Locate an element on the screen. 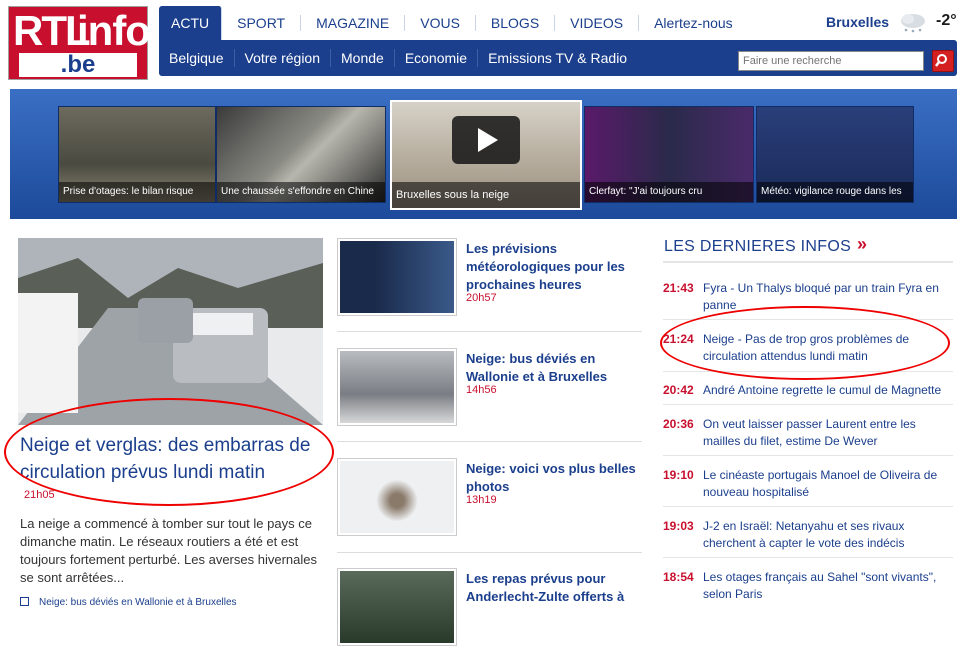 The image size is (960, 668). news-time: 20:36 is located at coordinates (678, 424).